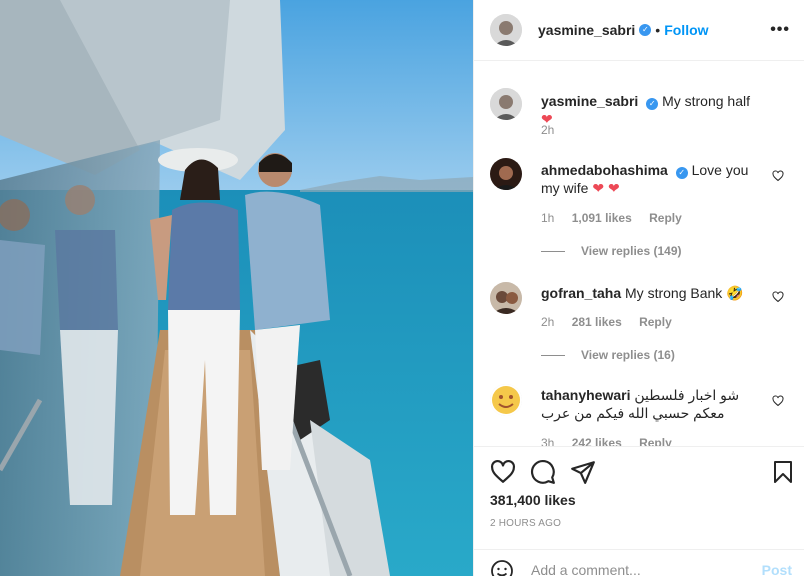 The width and height of the screenshot is (804, 576). What do you see at coordinates (783, 472) in the screenshot?
I see `bookmark-icon` at bounding box center [783, 472].